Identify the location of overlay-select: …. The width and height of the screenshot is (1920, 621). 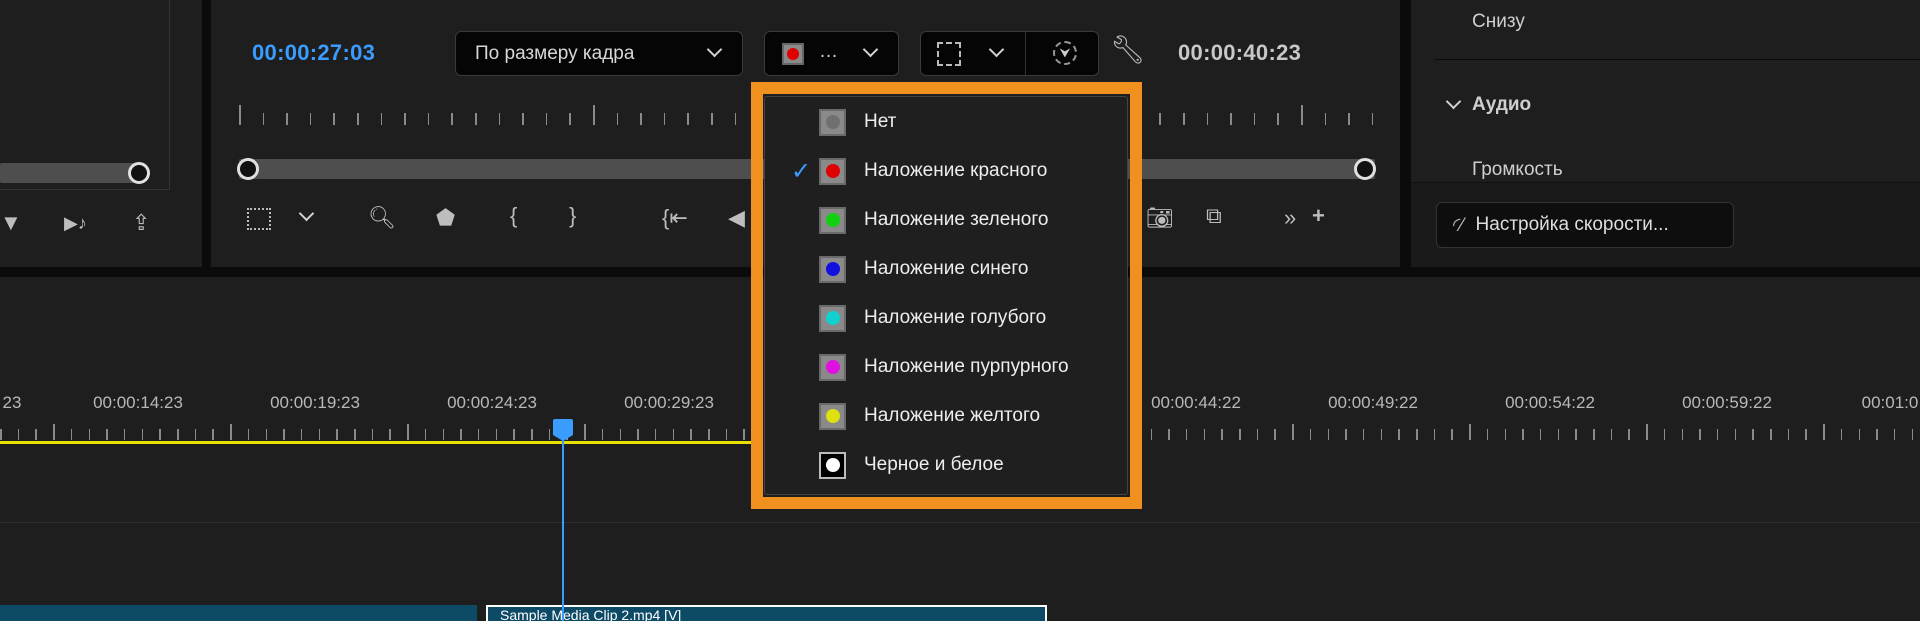
(831, 53).